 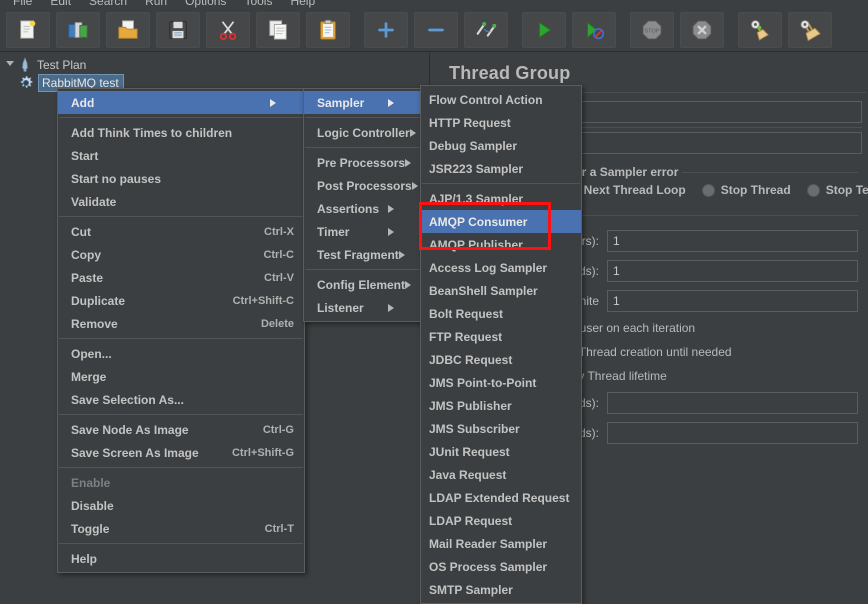 What do you see at coordinates (702, 29) in the screenshot?
I see `shutdown-button` at bounding box center [702, 29].